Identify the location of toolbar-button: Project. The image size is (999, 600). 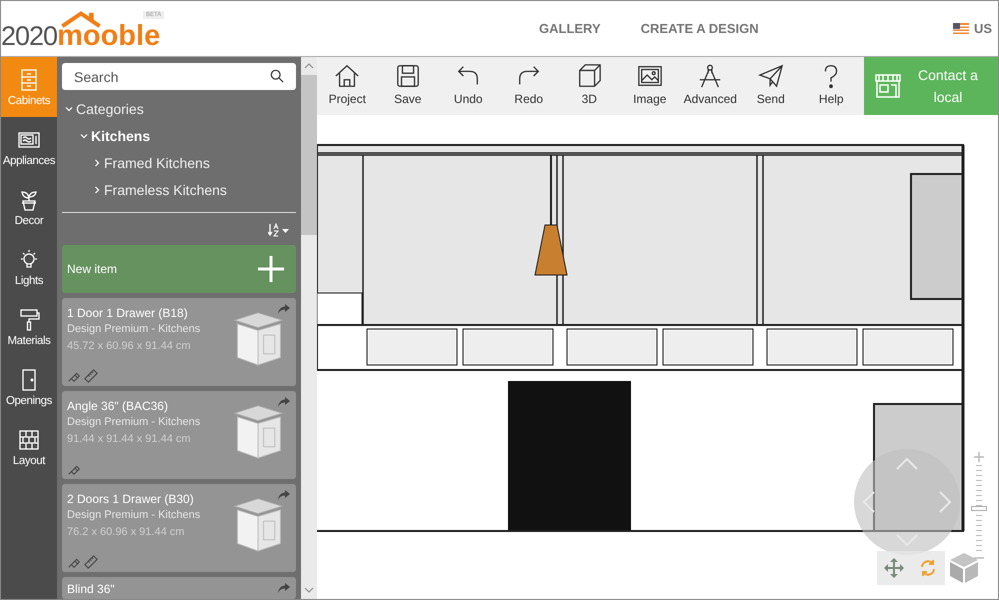
(347, 86).